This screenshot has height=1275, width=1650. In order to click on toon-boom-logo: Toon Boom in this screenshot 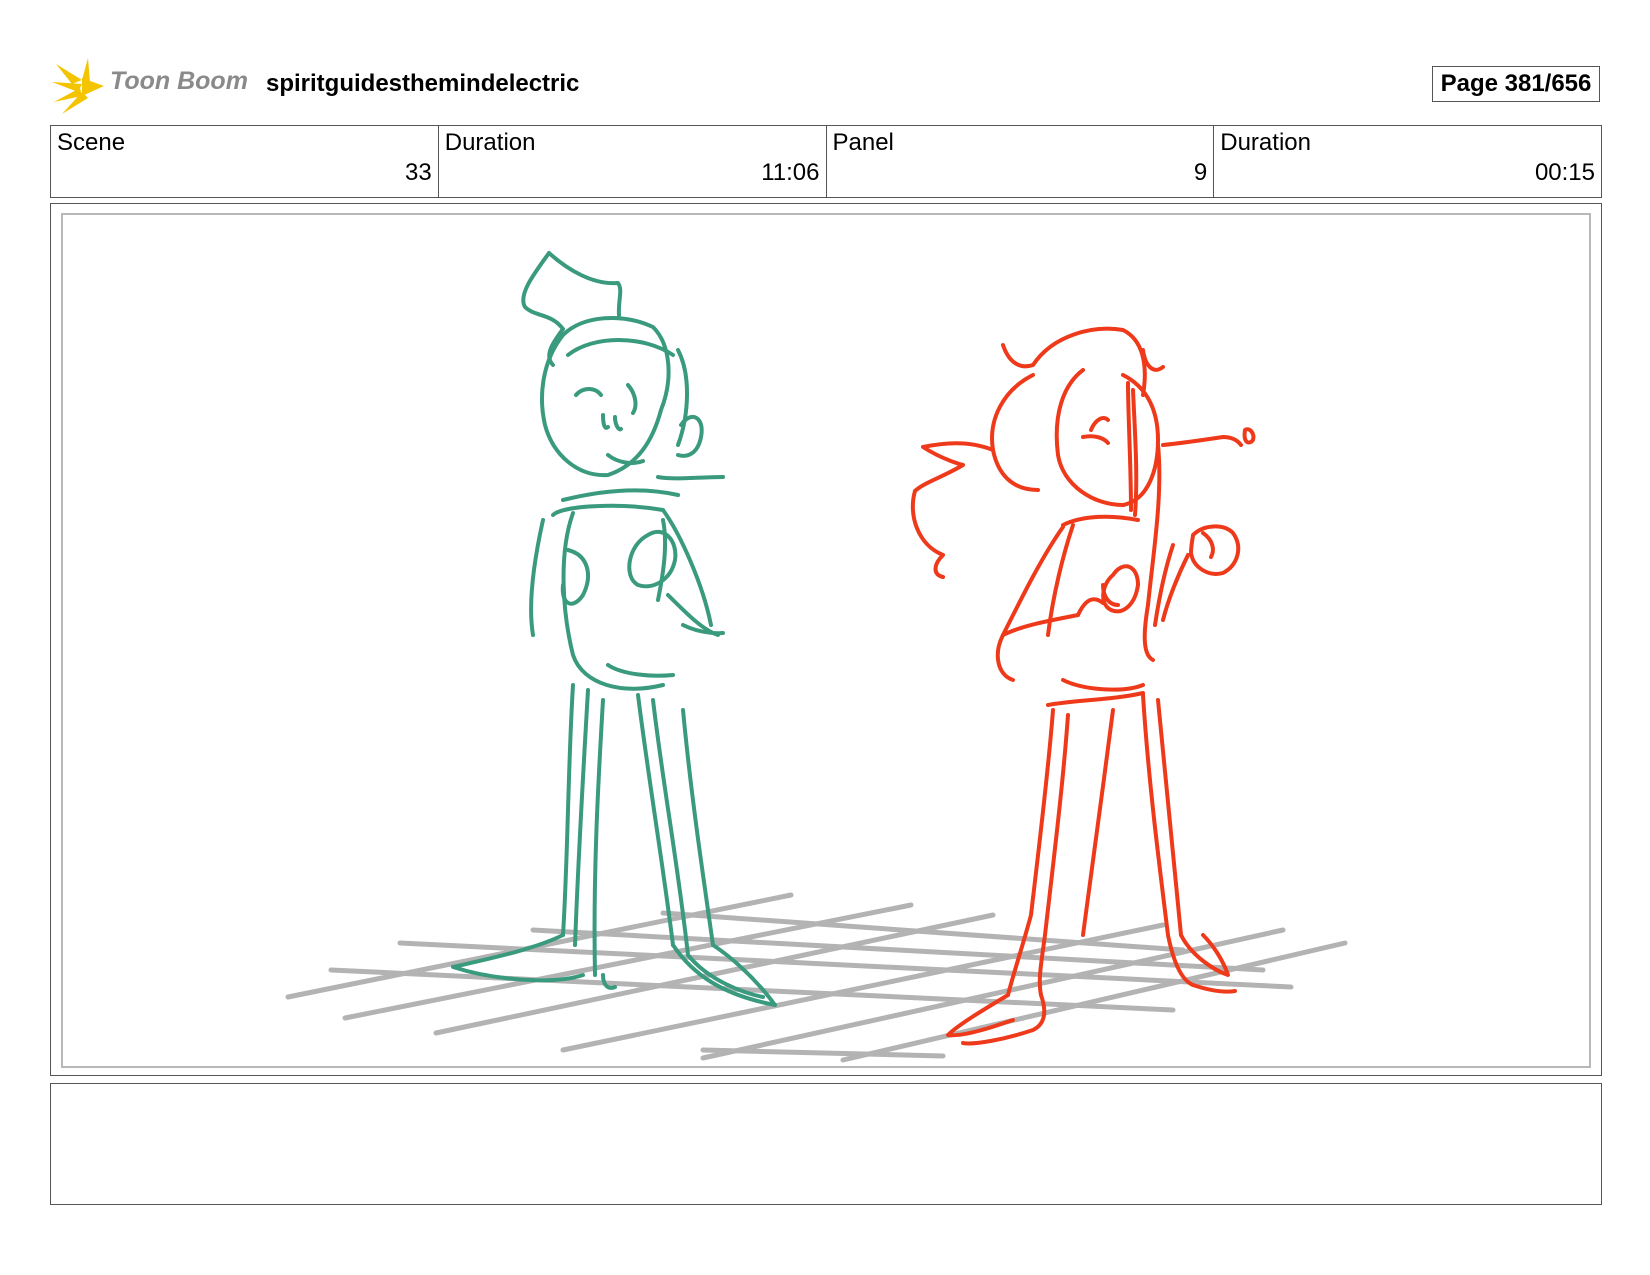, I will do `click(152, 86)`.